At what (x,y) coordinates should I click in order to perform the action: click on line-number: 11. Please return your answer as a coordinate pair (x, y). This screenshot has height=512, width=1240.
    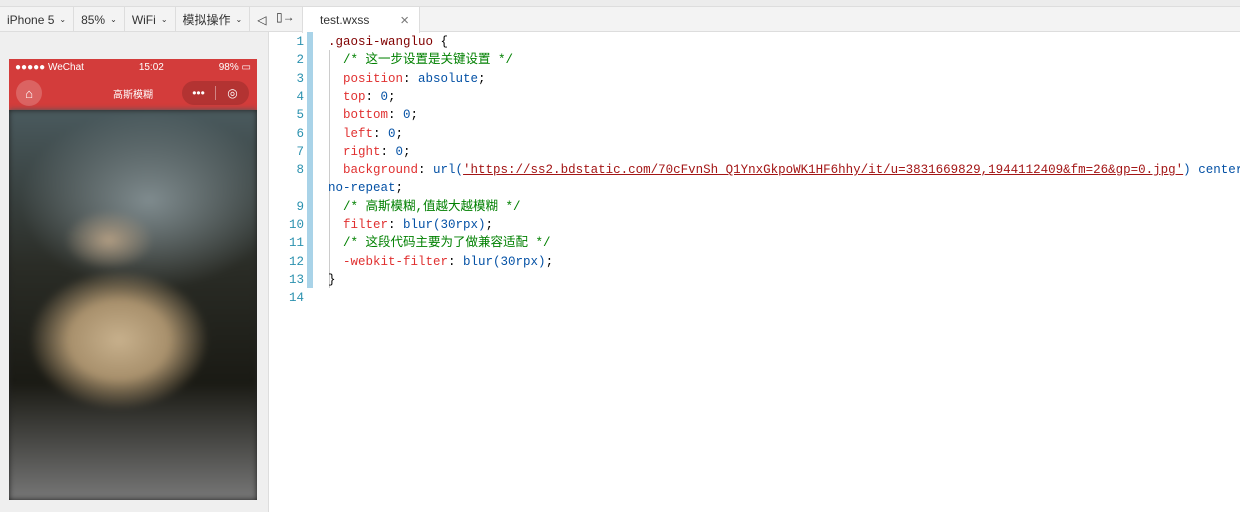
    Looking at the image, I should click on (296, 243).